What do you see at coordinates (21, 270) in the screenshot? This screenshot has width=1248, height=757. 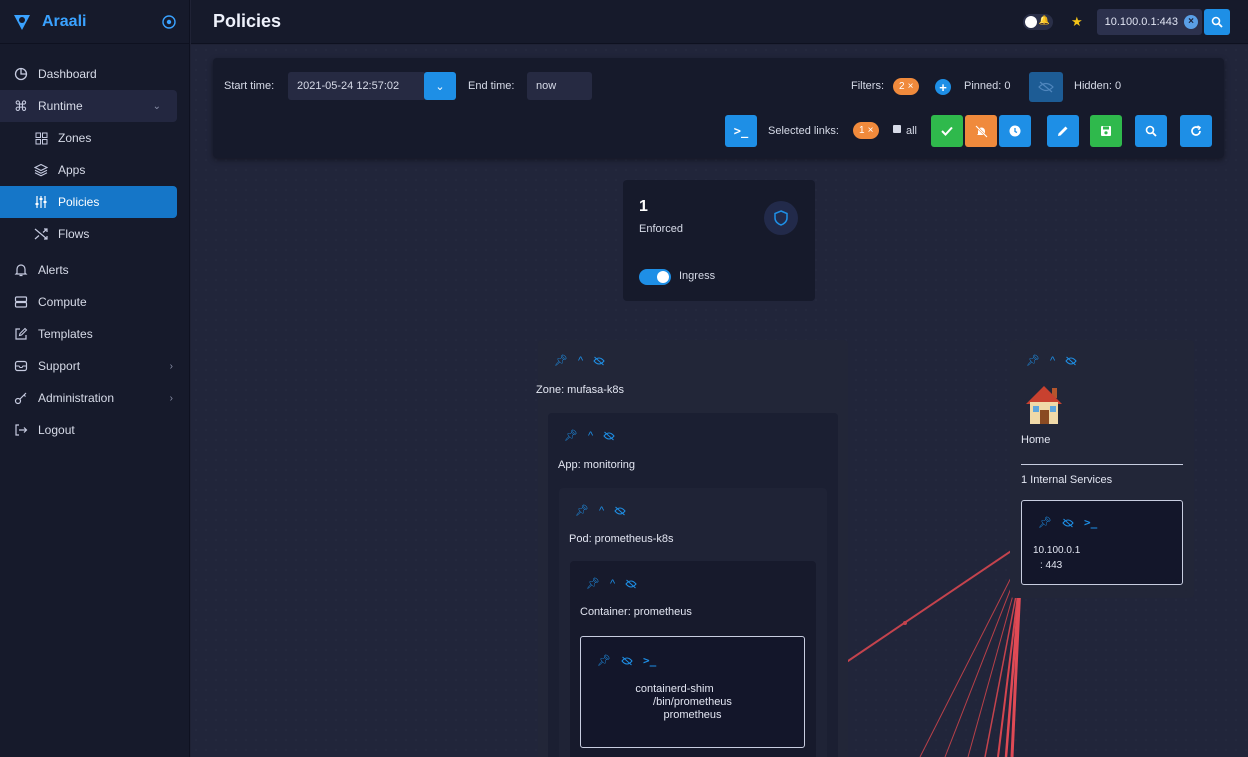 I see `bell-icon` at bounding box center [21, 270].